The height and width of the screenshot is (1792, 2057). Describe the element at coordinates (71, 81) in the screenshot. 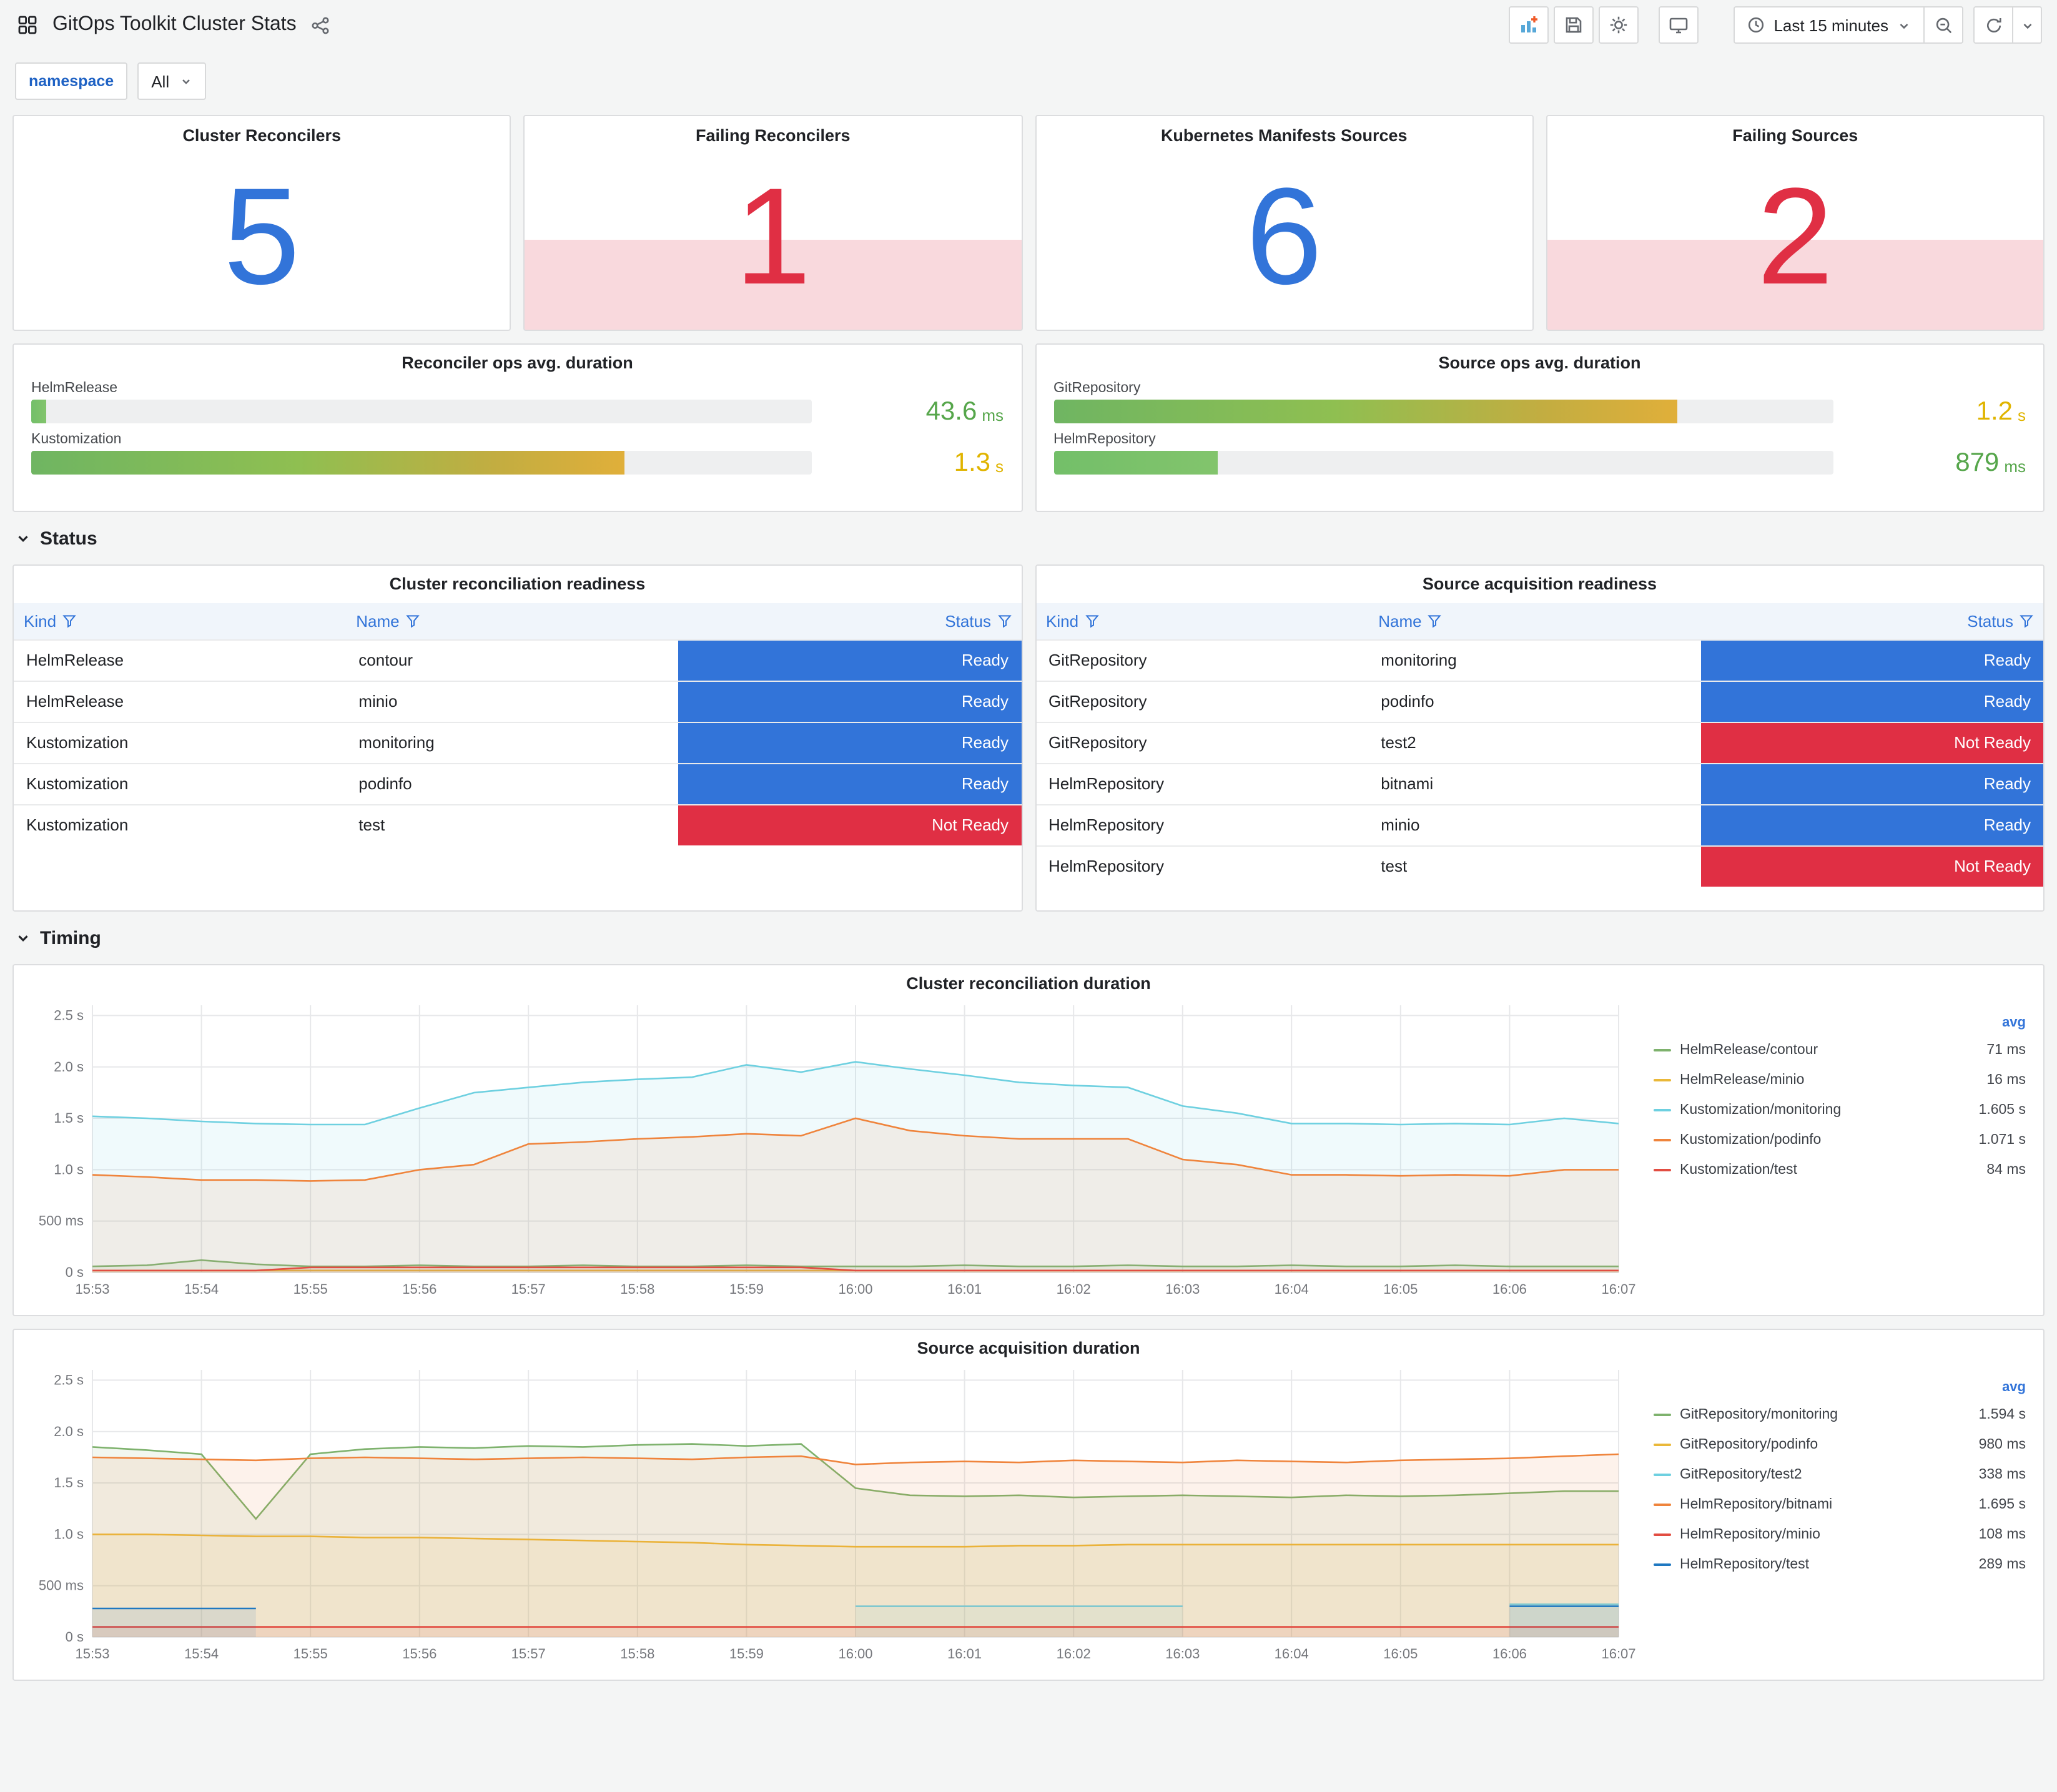

I see `variable-namespace-label: namespace` at that location.